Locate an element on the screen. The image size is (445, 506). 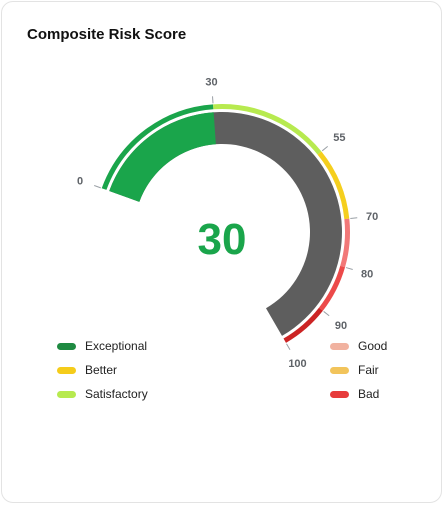
gauge-value-fill is located at coordinates (162, 157).